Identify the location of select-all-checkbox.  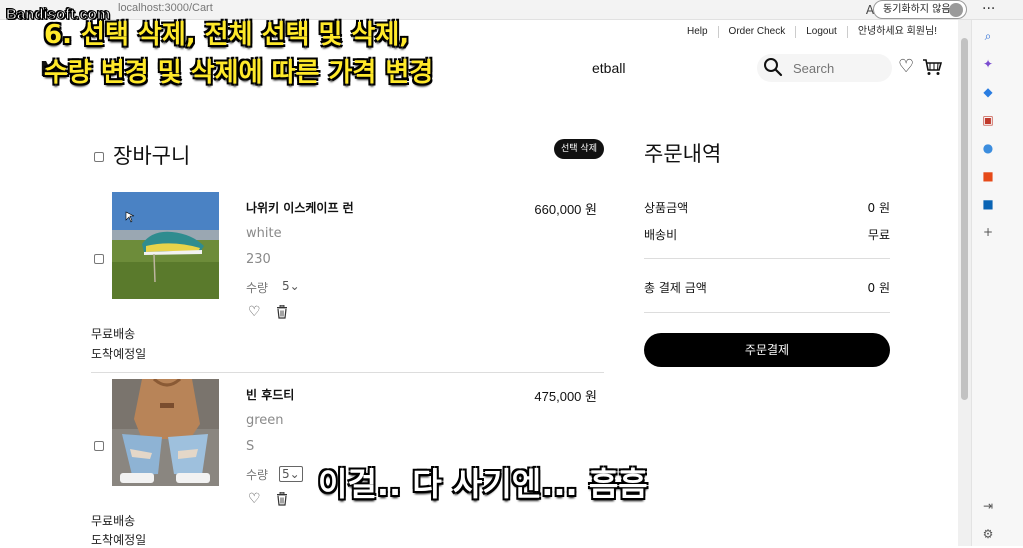
(99, 157).